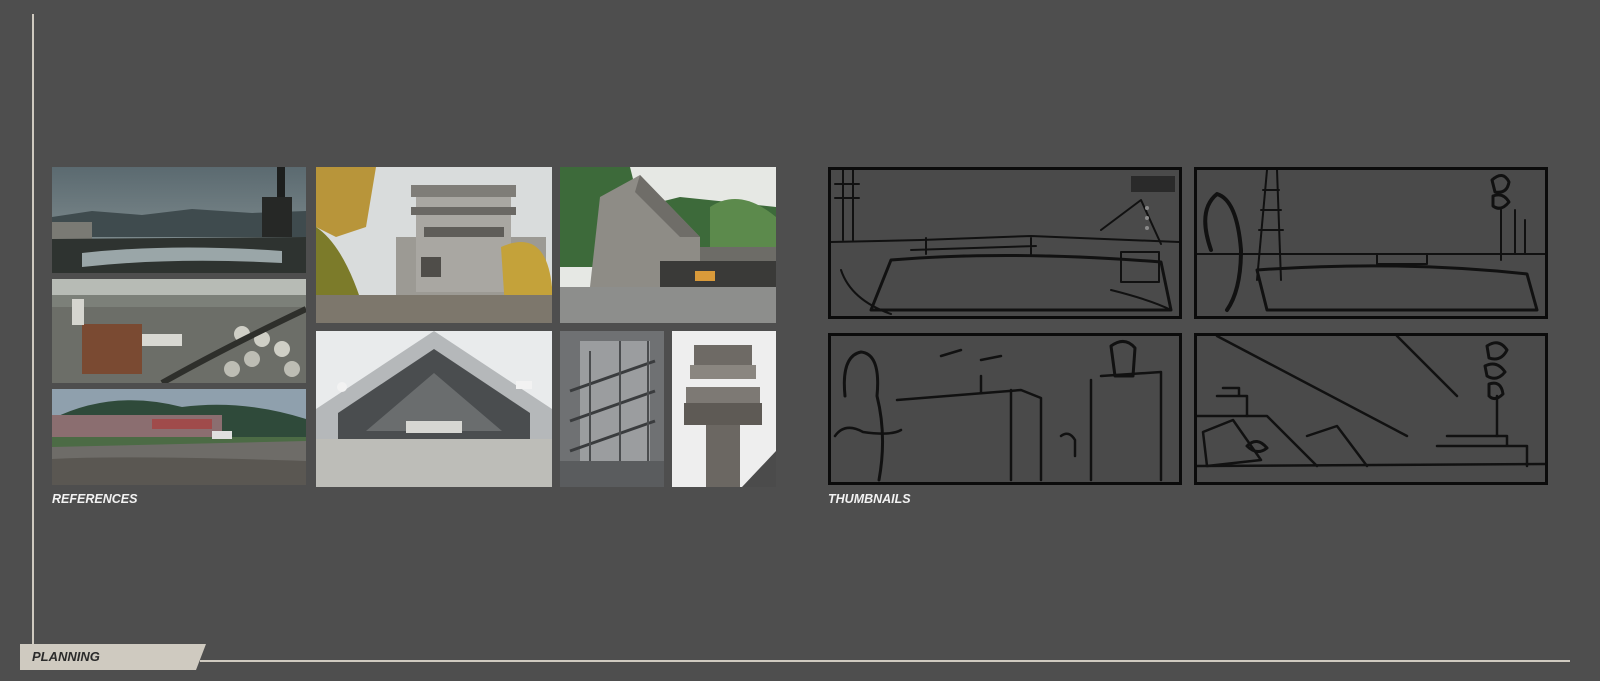 Image resolution: width=1600 pixels, height=681 pixels. What do you see at coordinates (434, 245) in the screenshot?
I see `reference-image-concrete-tower-autumn` at bounding box center [434, 245].